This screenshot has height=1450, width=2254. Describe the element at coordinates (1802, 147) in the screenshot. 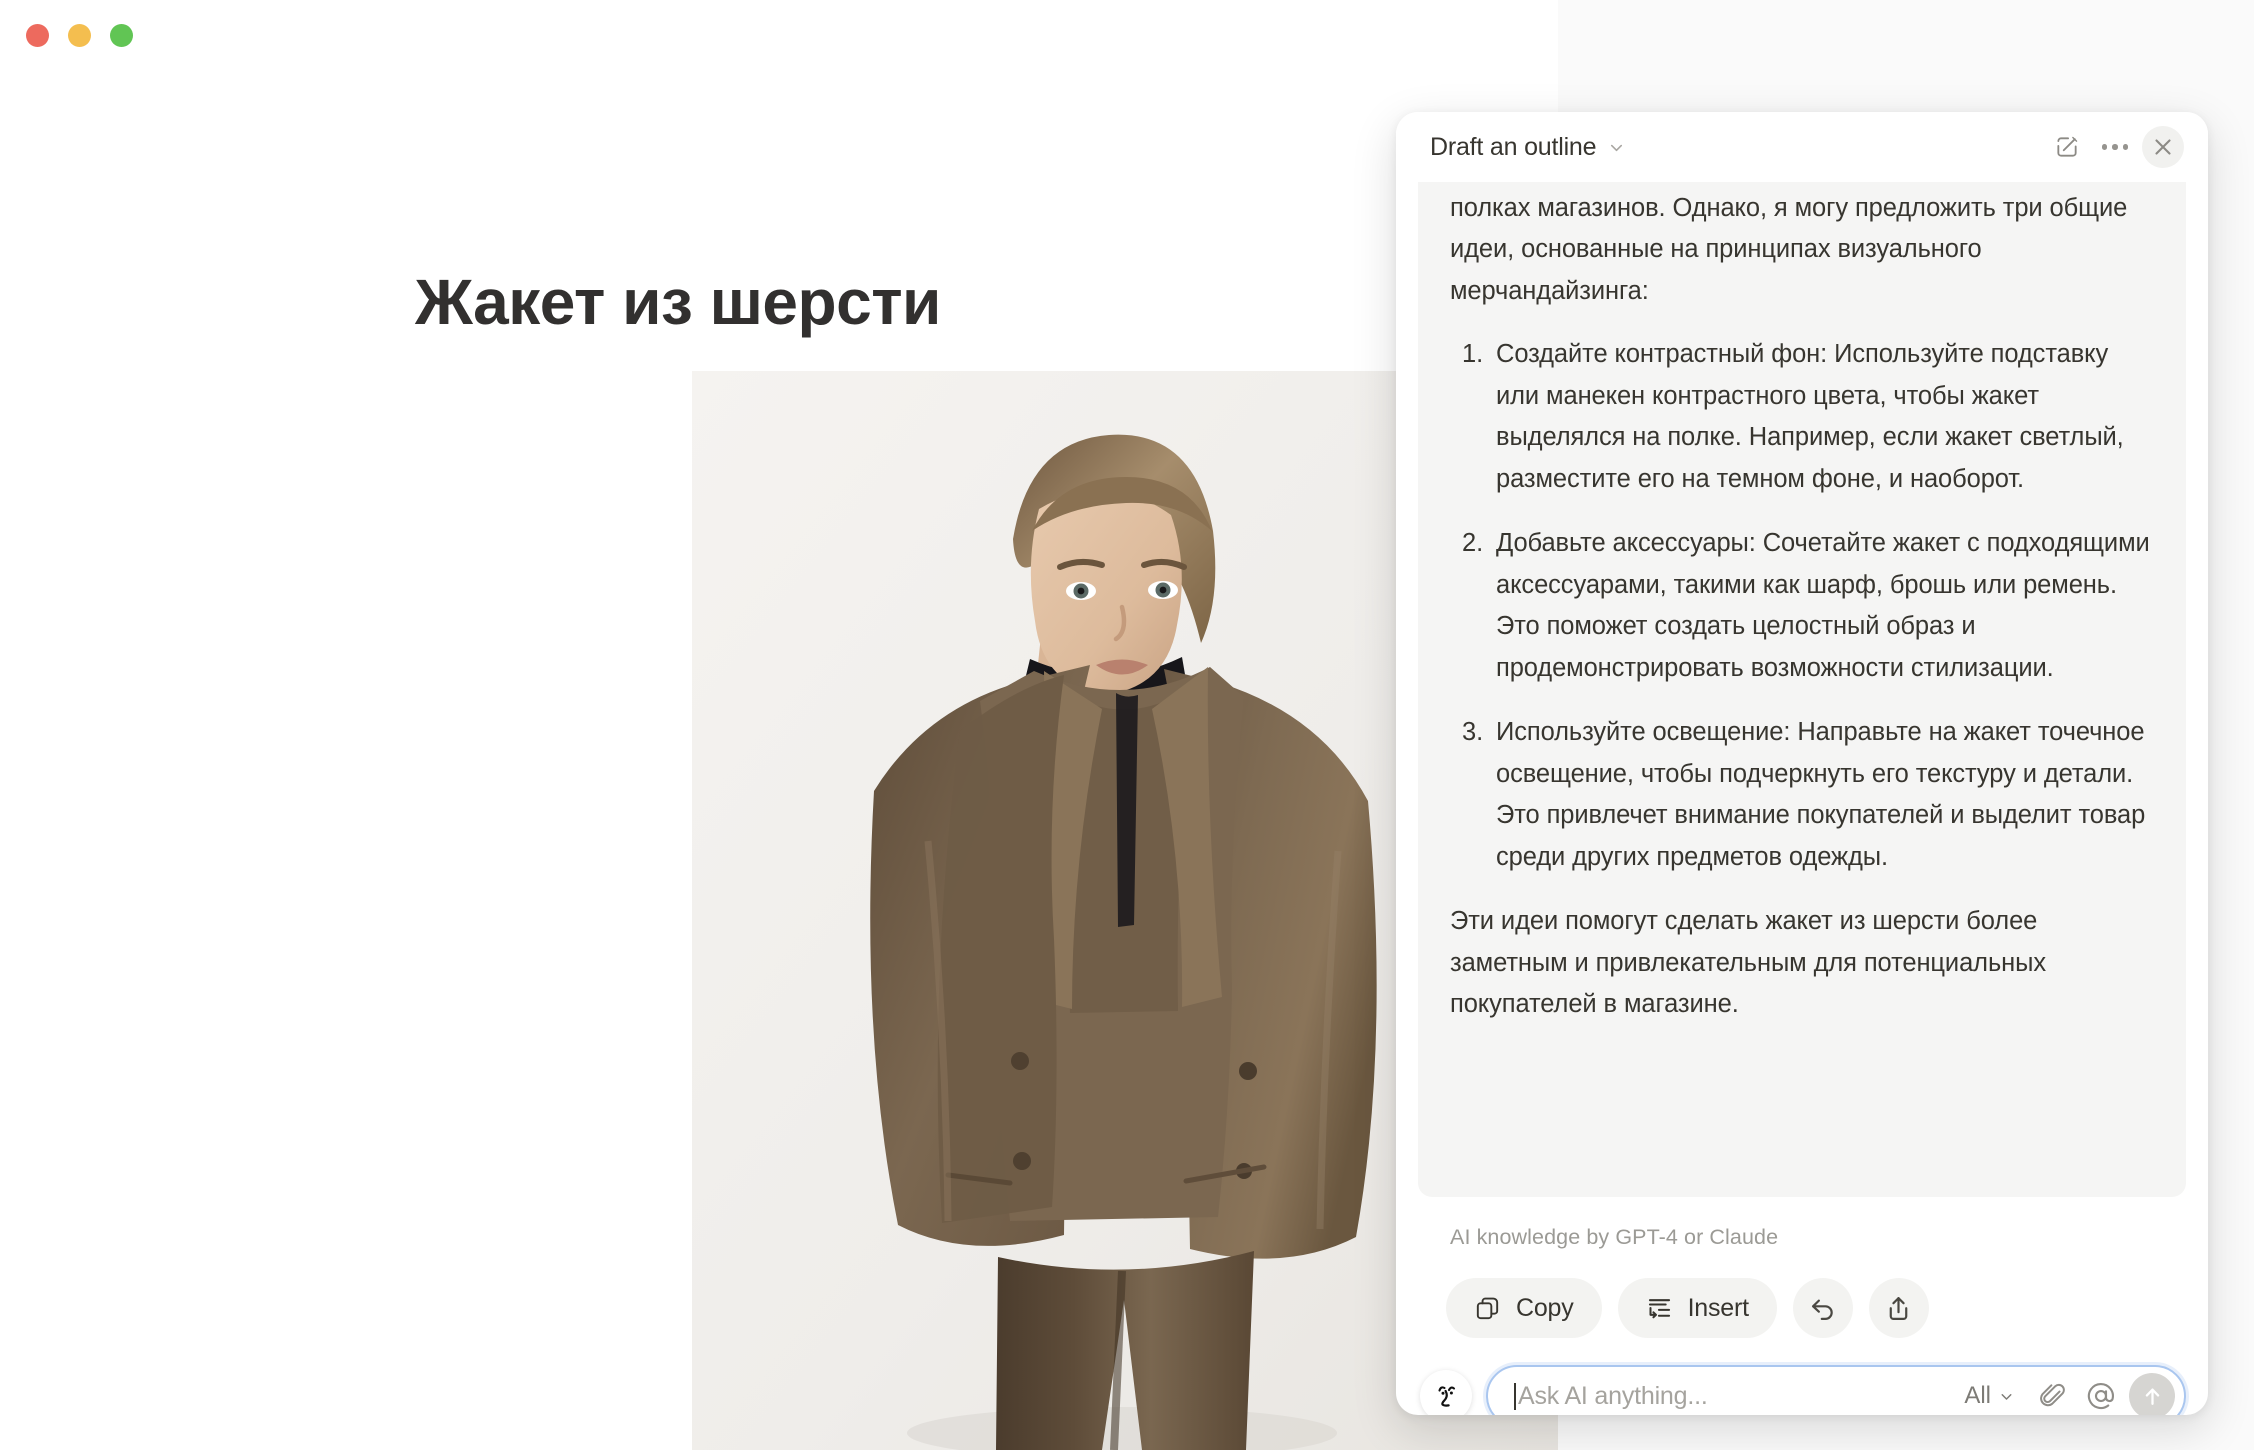

I see `ai-panel-header: Draft an outline` at that location.